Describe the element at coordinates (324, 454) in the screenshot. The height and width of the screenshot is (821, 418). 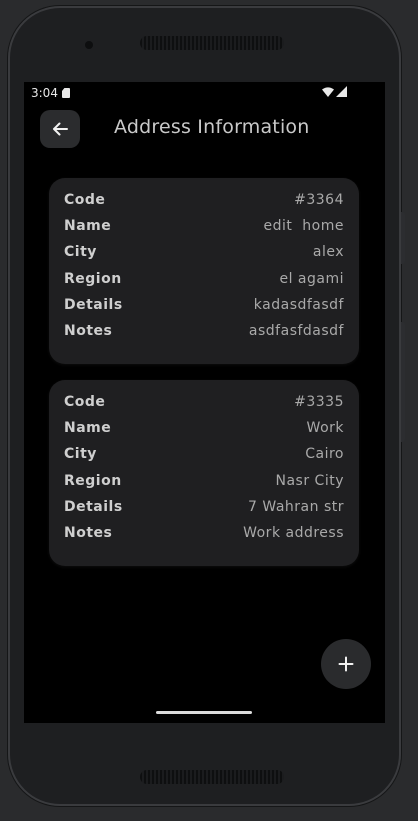
I see `field-value: Cairo` at that location.